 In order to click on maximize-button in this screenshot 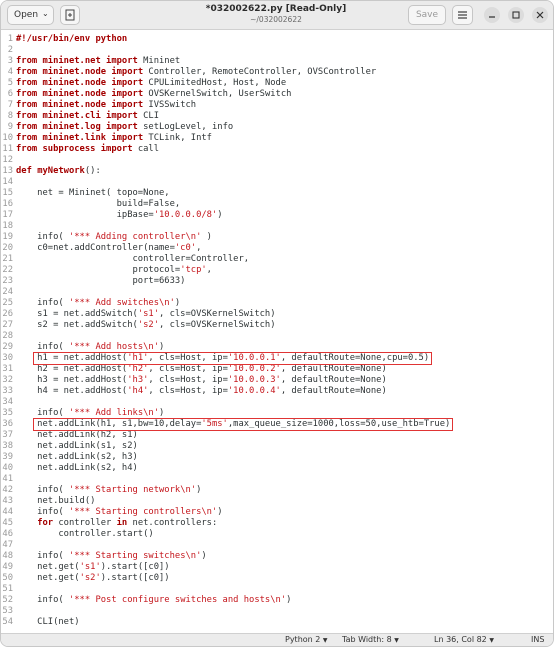, I will do `click(516, 15)`.